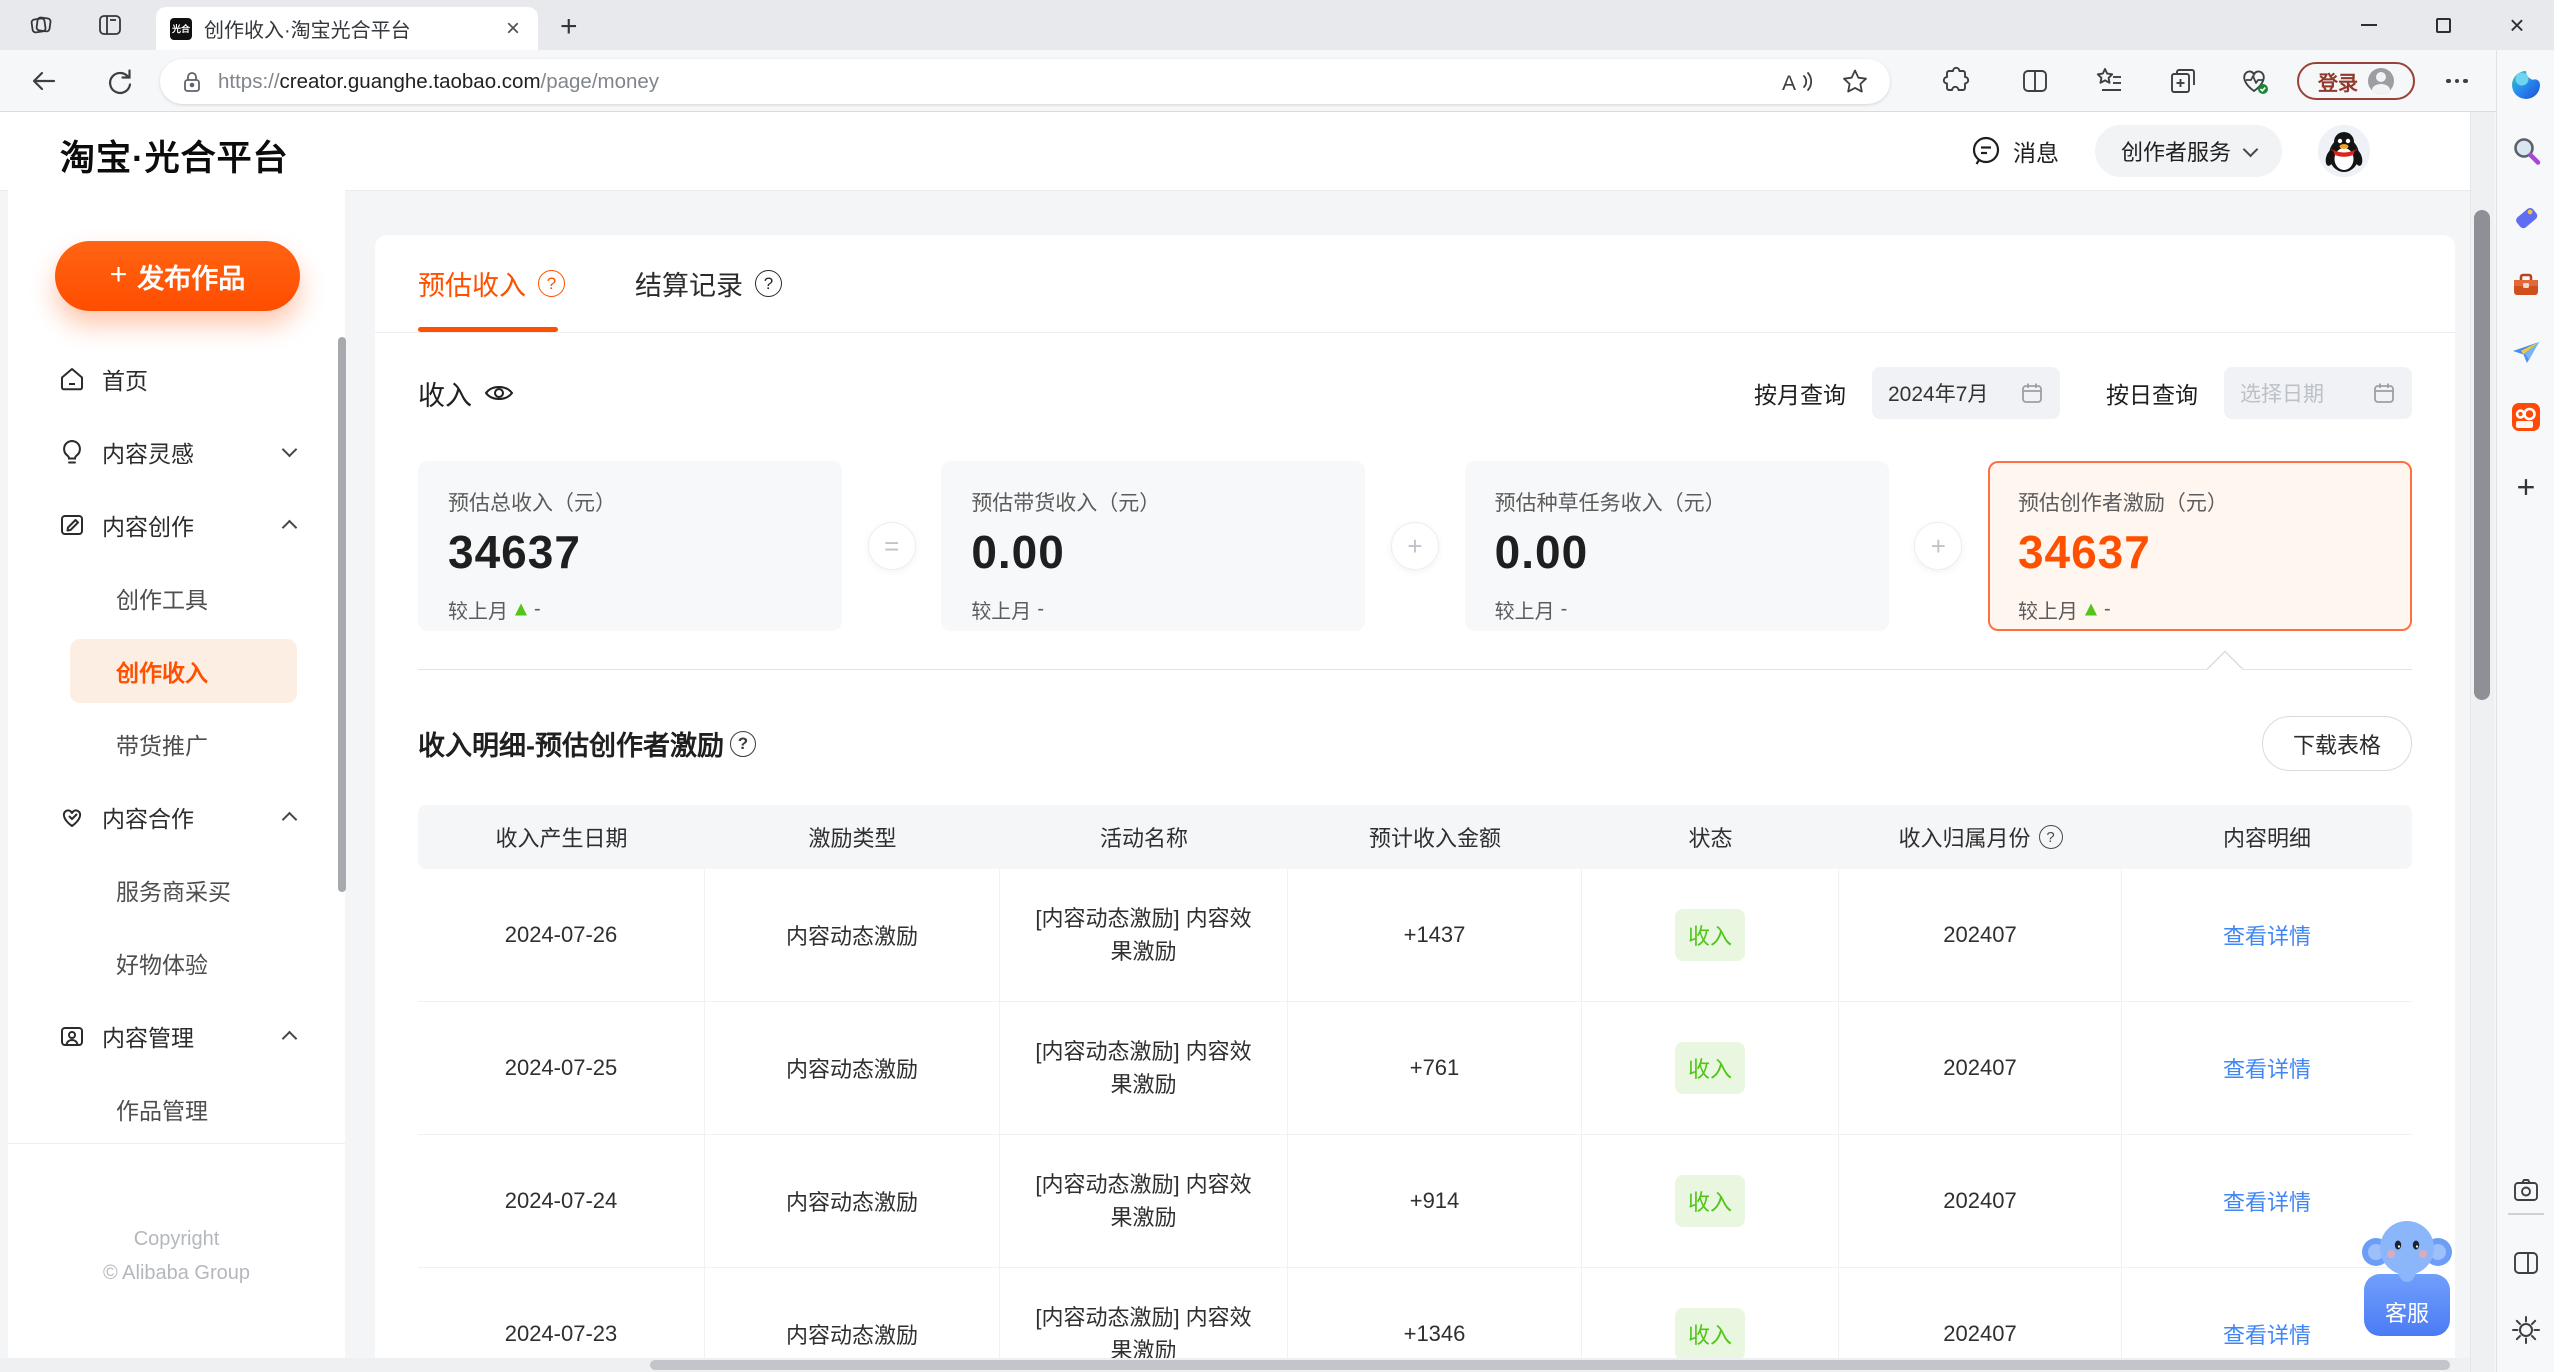 This screenshot has width=2554, height=1372. I want to click on sidebar-scrollbar, so click(342, 614).